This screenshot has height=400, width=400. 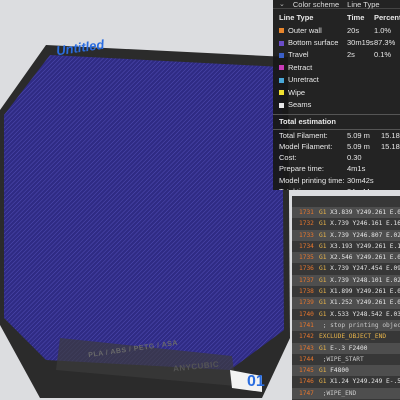 I want to click on estimation-value: 0.30, so click(x=354, y=158).